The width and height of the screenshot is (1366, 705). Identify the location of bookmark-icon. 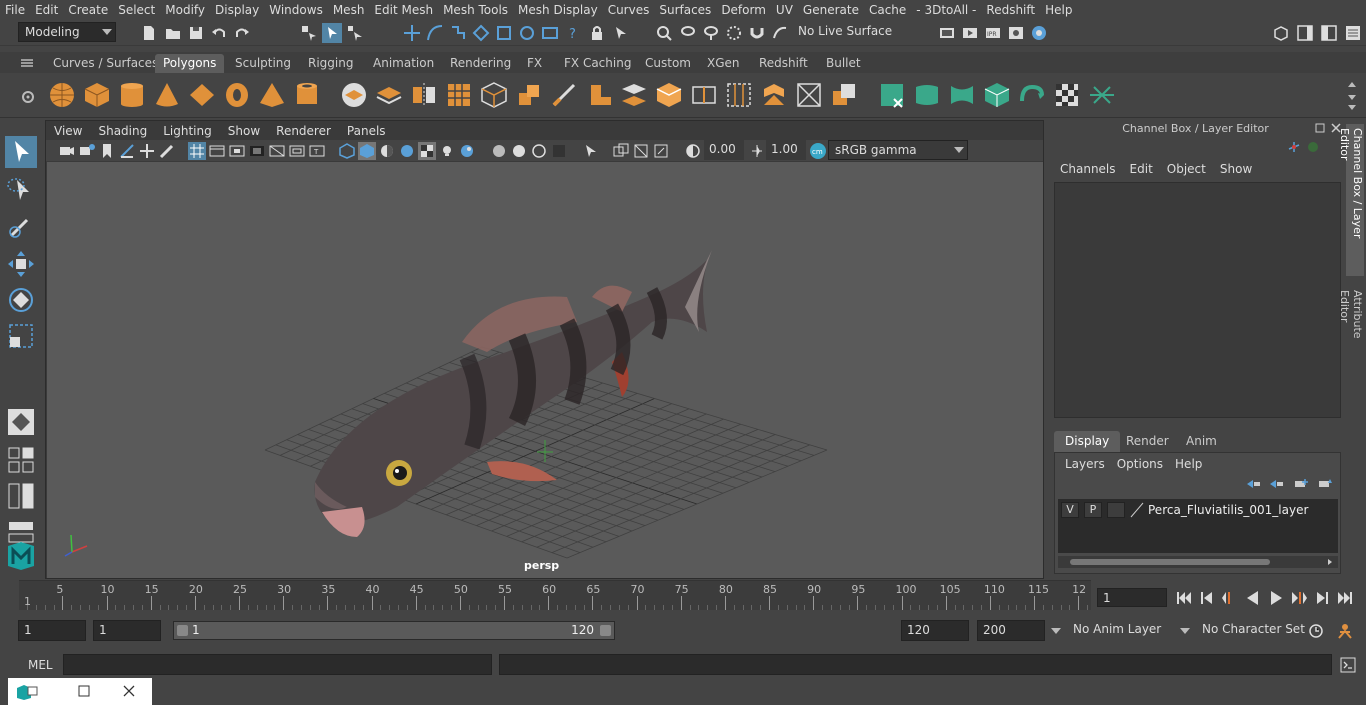
(107, 151).